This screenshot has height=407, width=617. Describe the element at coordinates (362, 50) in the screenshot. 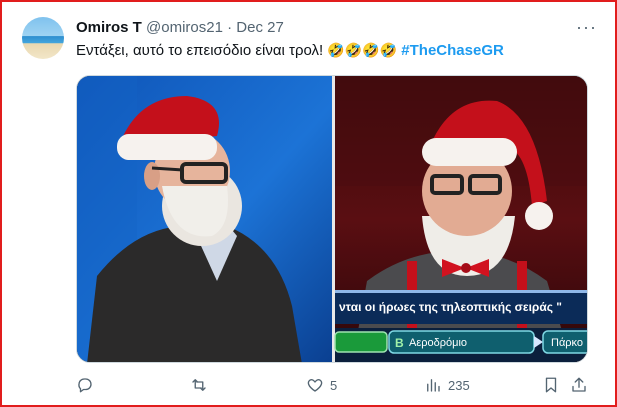

I see `emoji-rofl: 🤣🤣🤣🤣` at that location.